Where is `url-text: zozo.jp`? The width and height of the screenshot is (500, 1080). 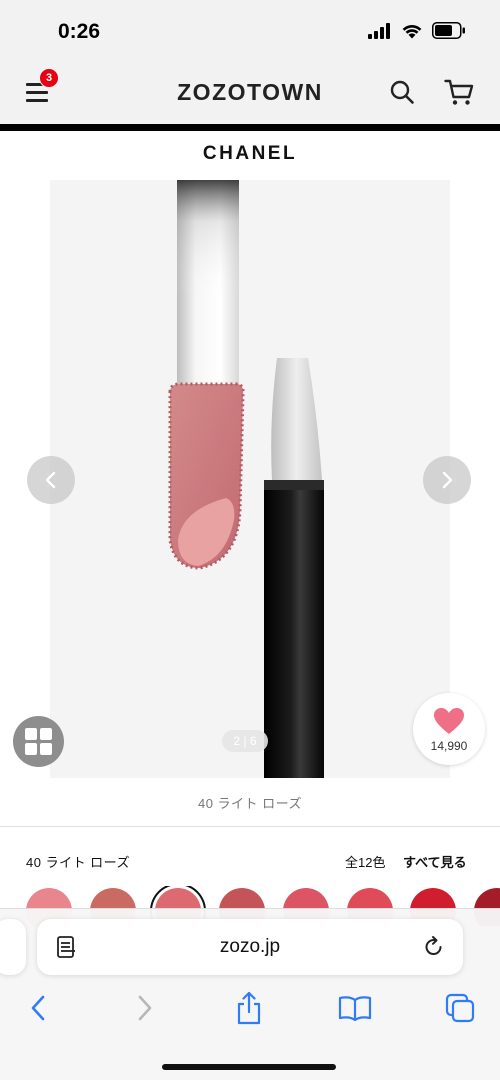
url-text: zozo.jp is located at coordinates (250, 947).